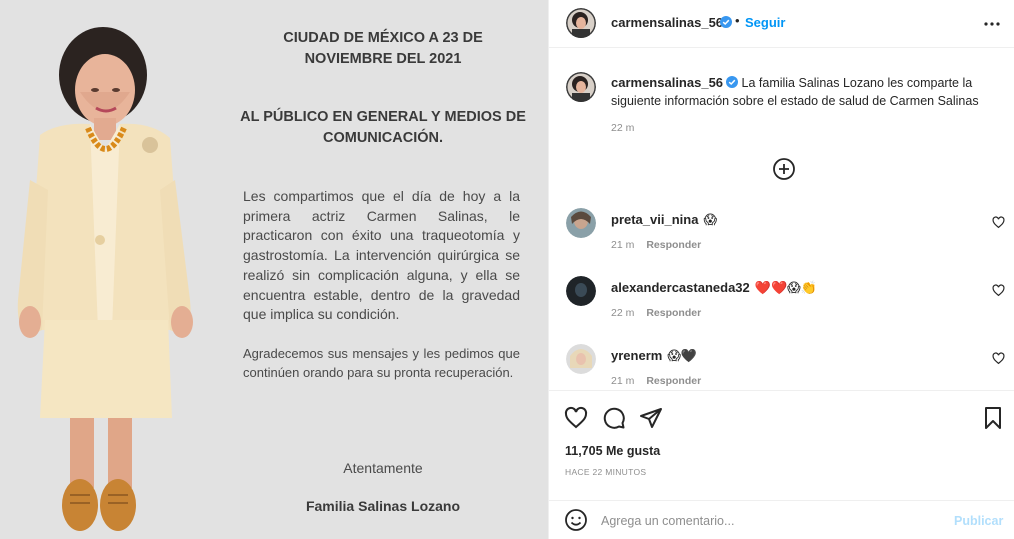 This screenshot has width=1014, height=539. I want to click on comment-body: 😱🖤, so click(682, 356).